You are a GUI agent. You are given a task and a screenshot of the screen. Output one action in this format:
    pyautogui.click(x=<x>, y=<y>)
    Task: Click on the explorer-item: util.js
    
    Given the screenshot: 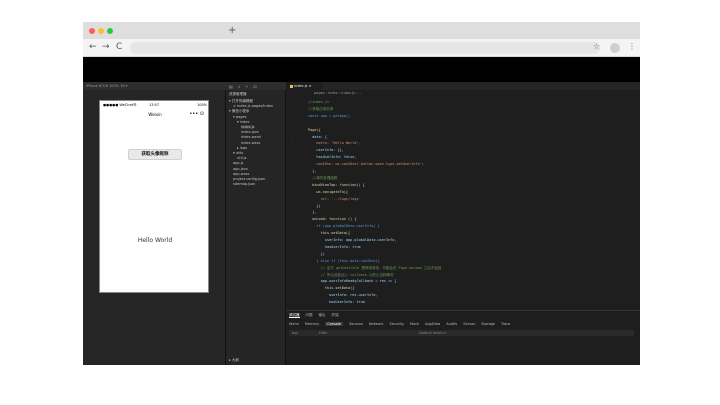 What is the action you would take?
    pyautogui.click(x=241, y=158)
    